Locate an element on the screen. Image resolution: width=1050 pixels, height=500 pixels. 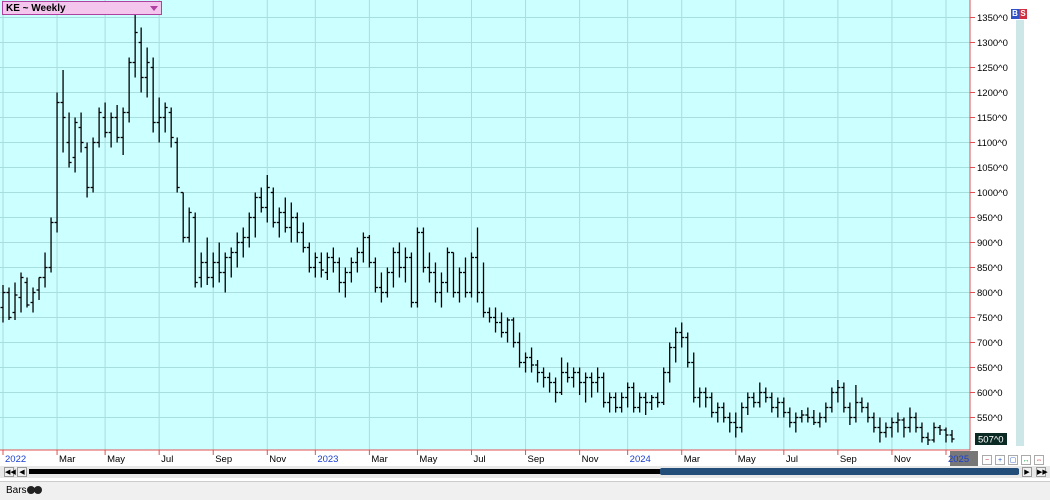
price-tick-label: 1000^0 is located at coordinates (992, 193).